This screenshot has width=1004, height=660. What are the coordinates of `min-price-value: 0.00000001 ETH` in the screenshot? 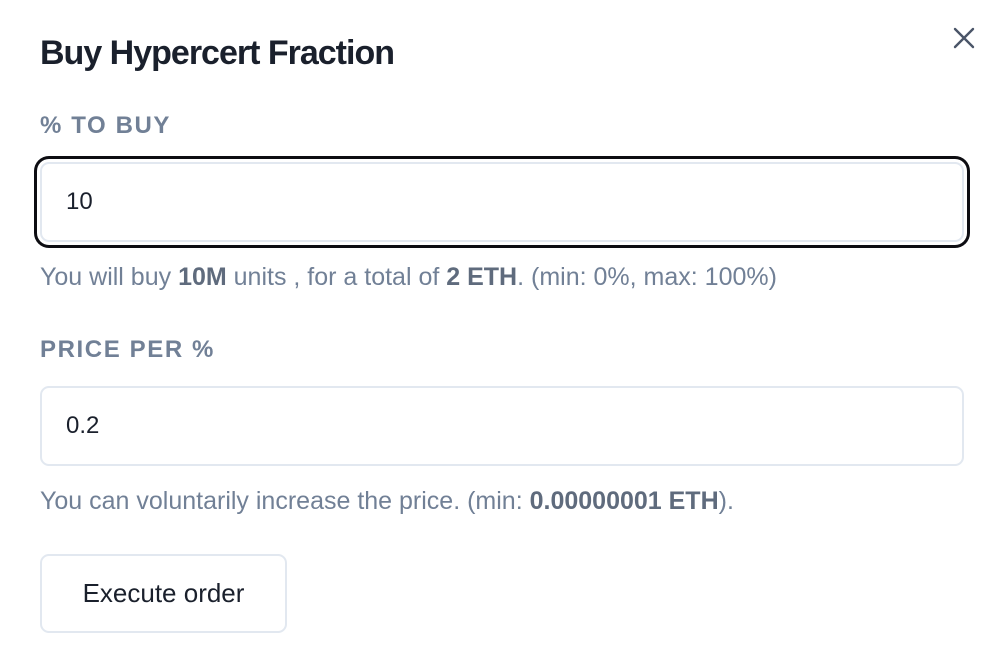 It's located at (624, 501).